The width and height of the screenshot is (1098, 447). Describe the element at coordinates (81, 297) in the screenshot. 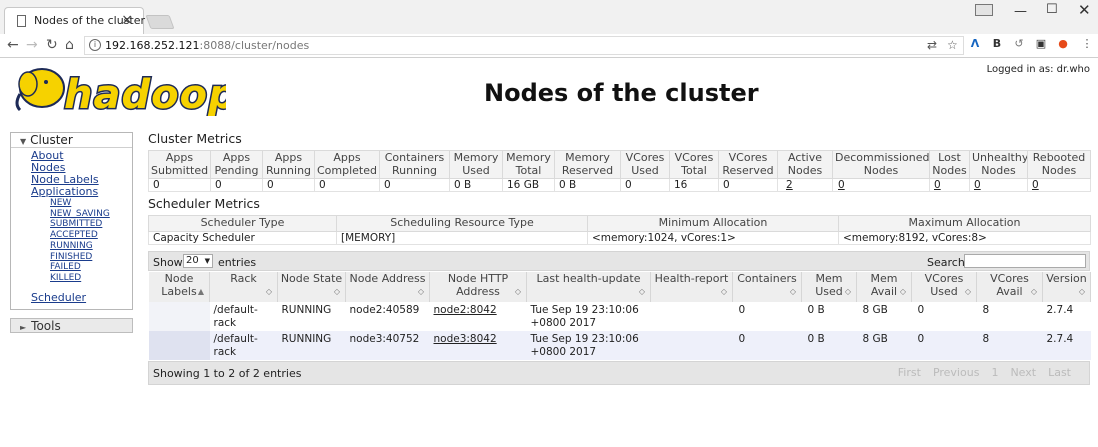

I see `sidebar-link-scheduler: Scheduler` at that location.